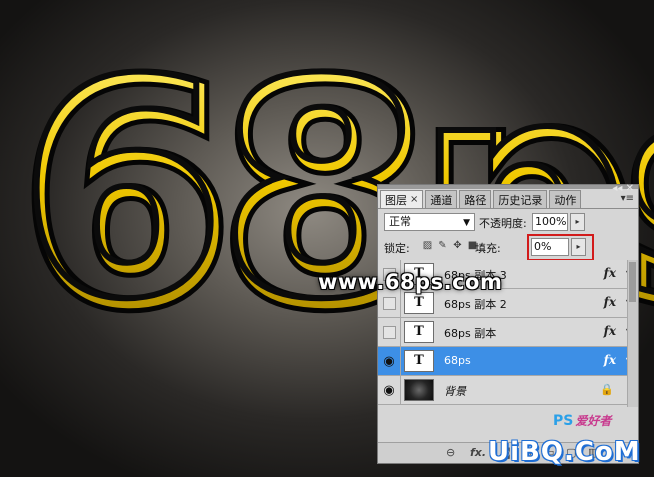 The image size is (654, 477). I want to click on tab-label: 通道, so click(441, 200).